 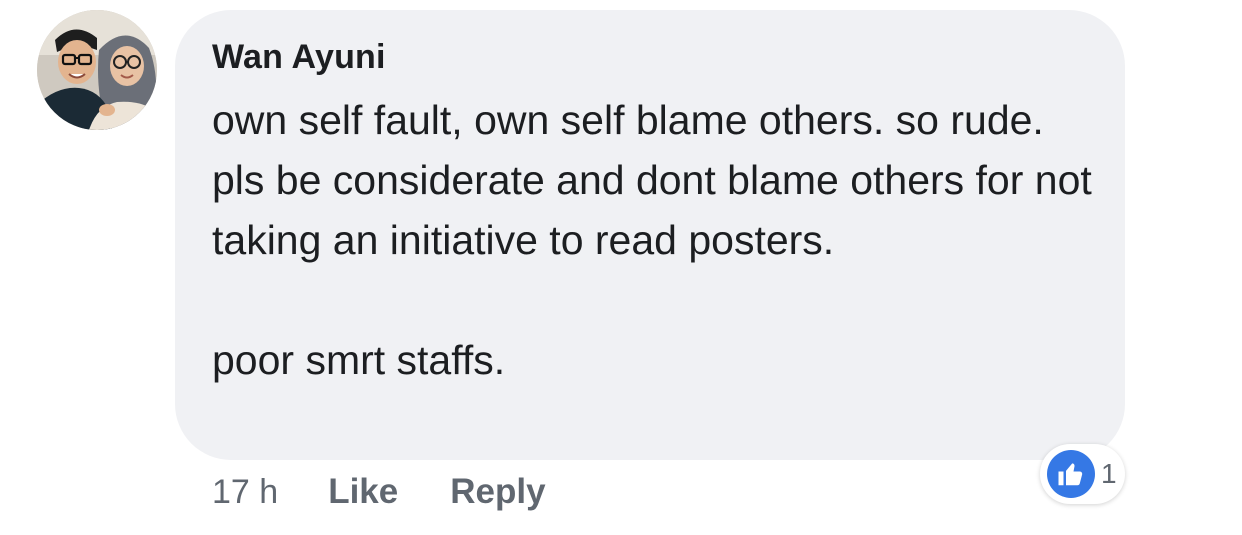 What do you see at coordinates (497, 492) in the screenshot?
I see `reply-button: Reply` at bounding box center [497, 492].